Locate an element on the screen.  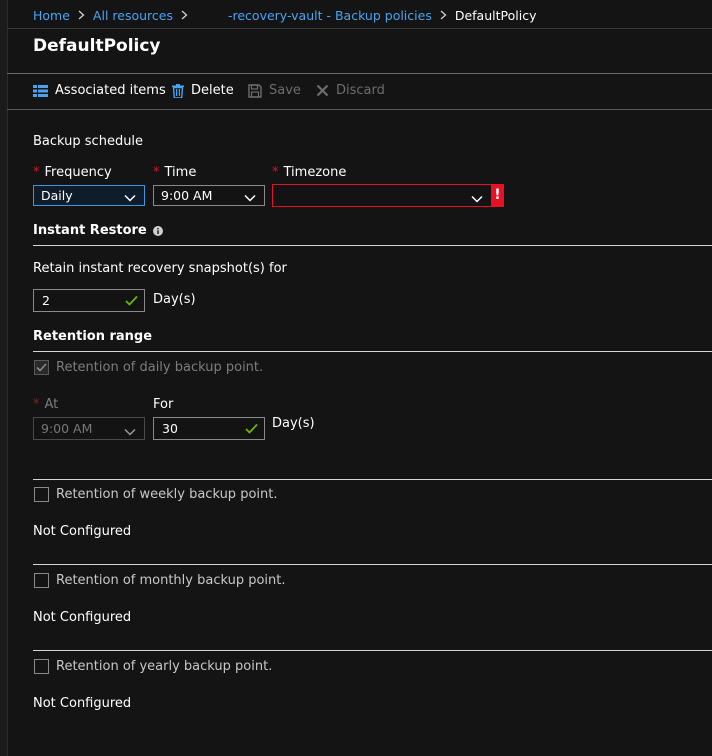
save-icon is located at coordinates (255, 90).